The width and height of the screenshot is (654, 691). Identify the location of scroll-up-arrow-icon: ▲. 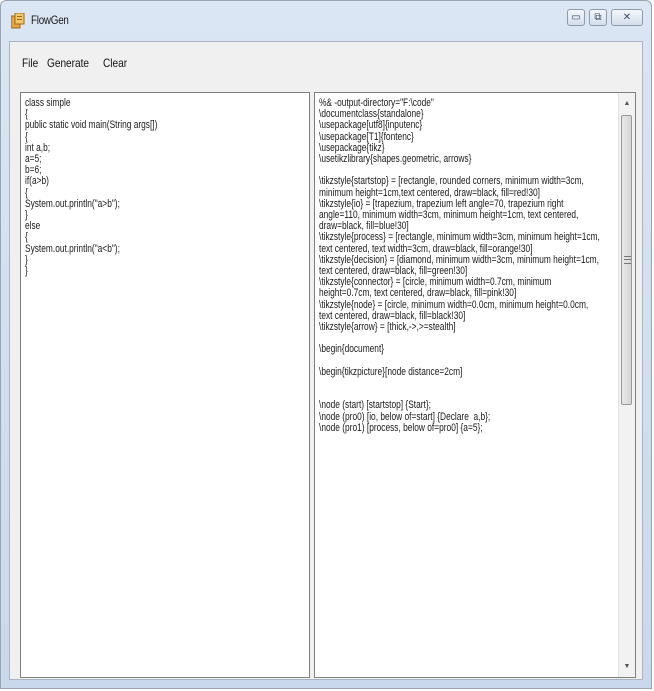
(627, 103).